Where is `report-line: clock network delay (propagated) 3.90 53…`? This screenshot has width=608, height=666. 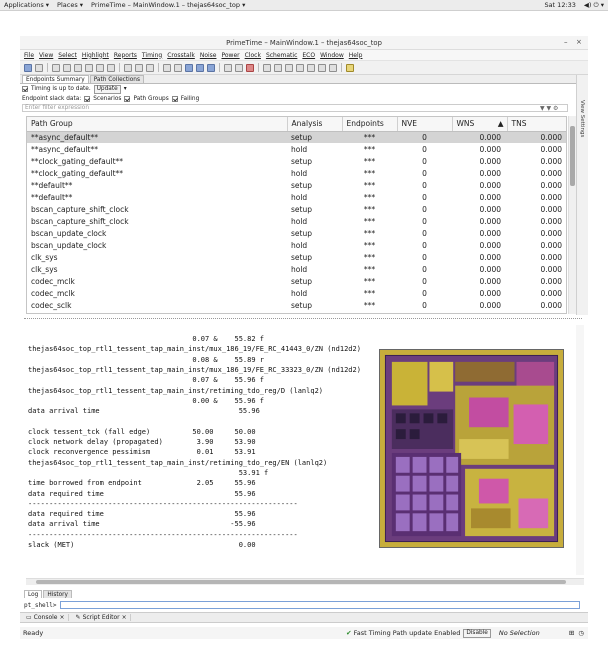
report-line: clock network delay (propagated) 3.90 53… is located at coordinates (142, 442).